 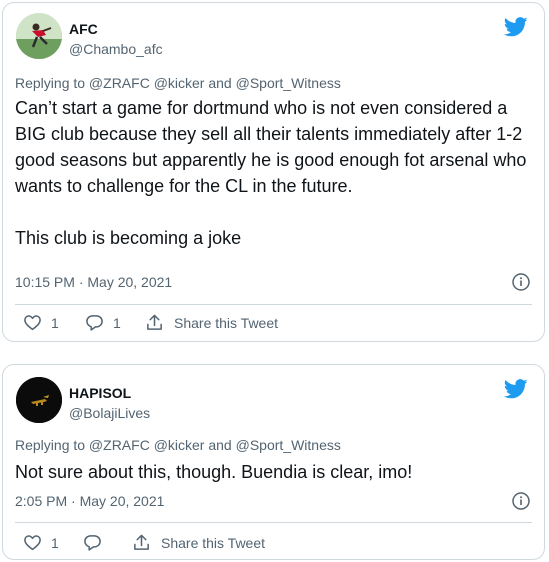 What do you see at coordinates (116, 49) in the screenshot?
I see `author-handle: @Chambo_afc` at bounding box center [116, 49].